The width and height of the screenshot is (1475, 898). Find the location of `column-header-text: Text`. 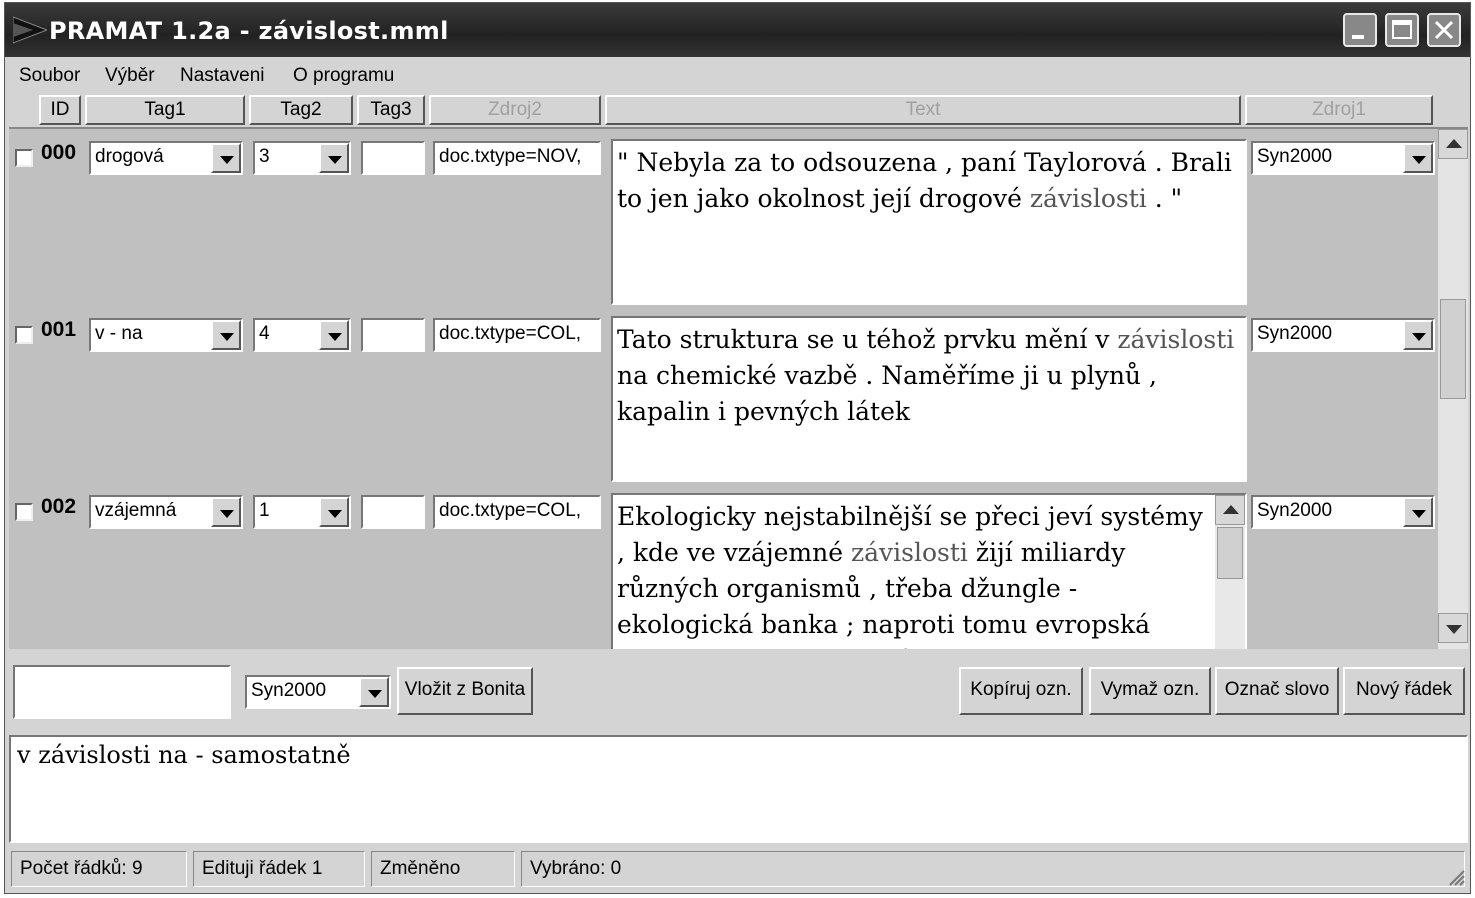

column-header-text: Text is located at coordinates (923, 110).